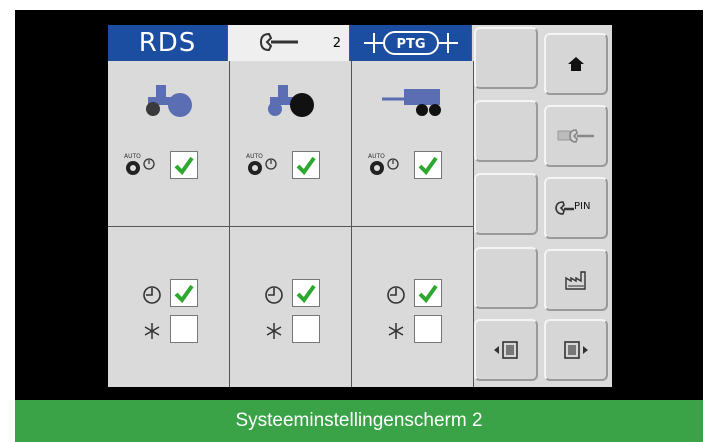 The width and height of the screenshot is (718, 442). I want to click on column-2: AUTO, so click(291, 224).